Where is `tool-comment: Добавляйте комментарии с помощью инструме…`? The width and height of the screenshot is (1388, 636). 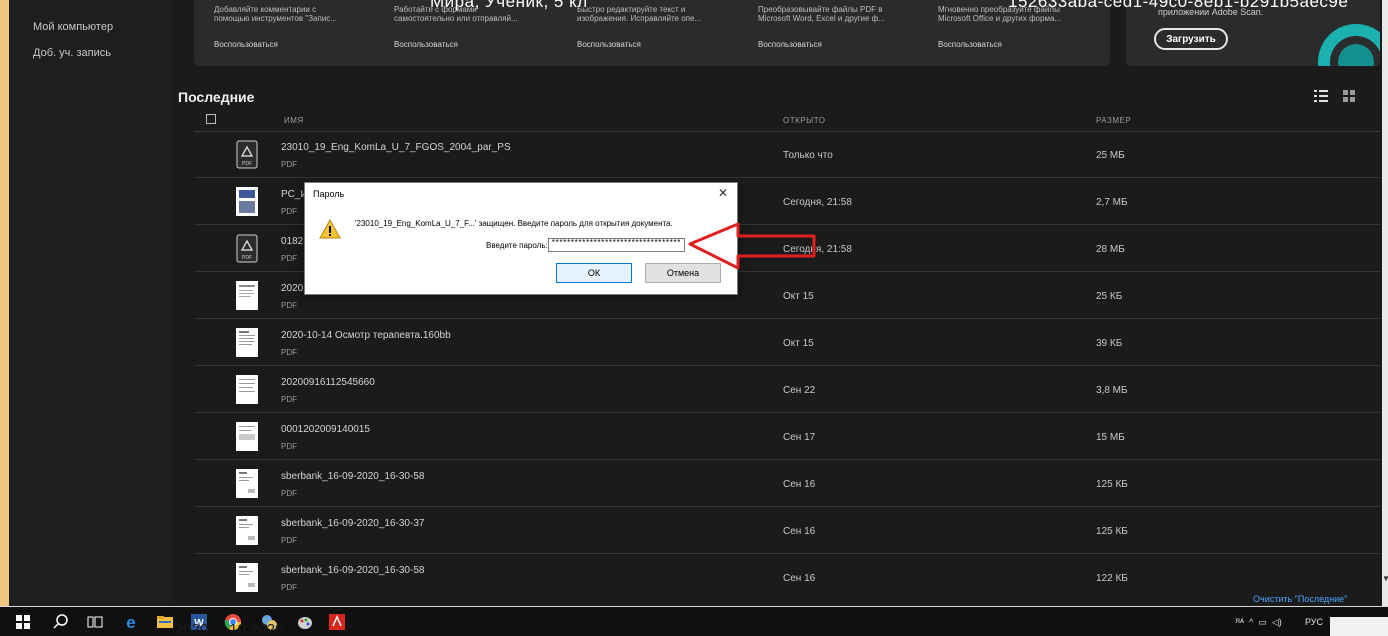 tool-comment: Добавляйте комментарии с помощью инструме… is located at coordinates (299, 24).